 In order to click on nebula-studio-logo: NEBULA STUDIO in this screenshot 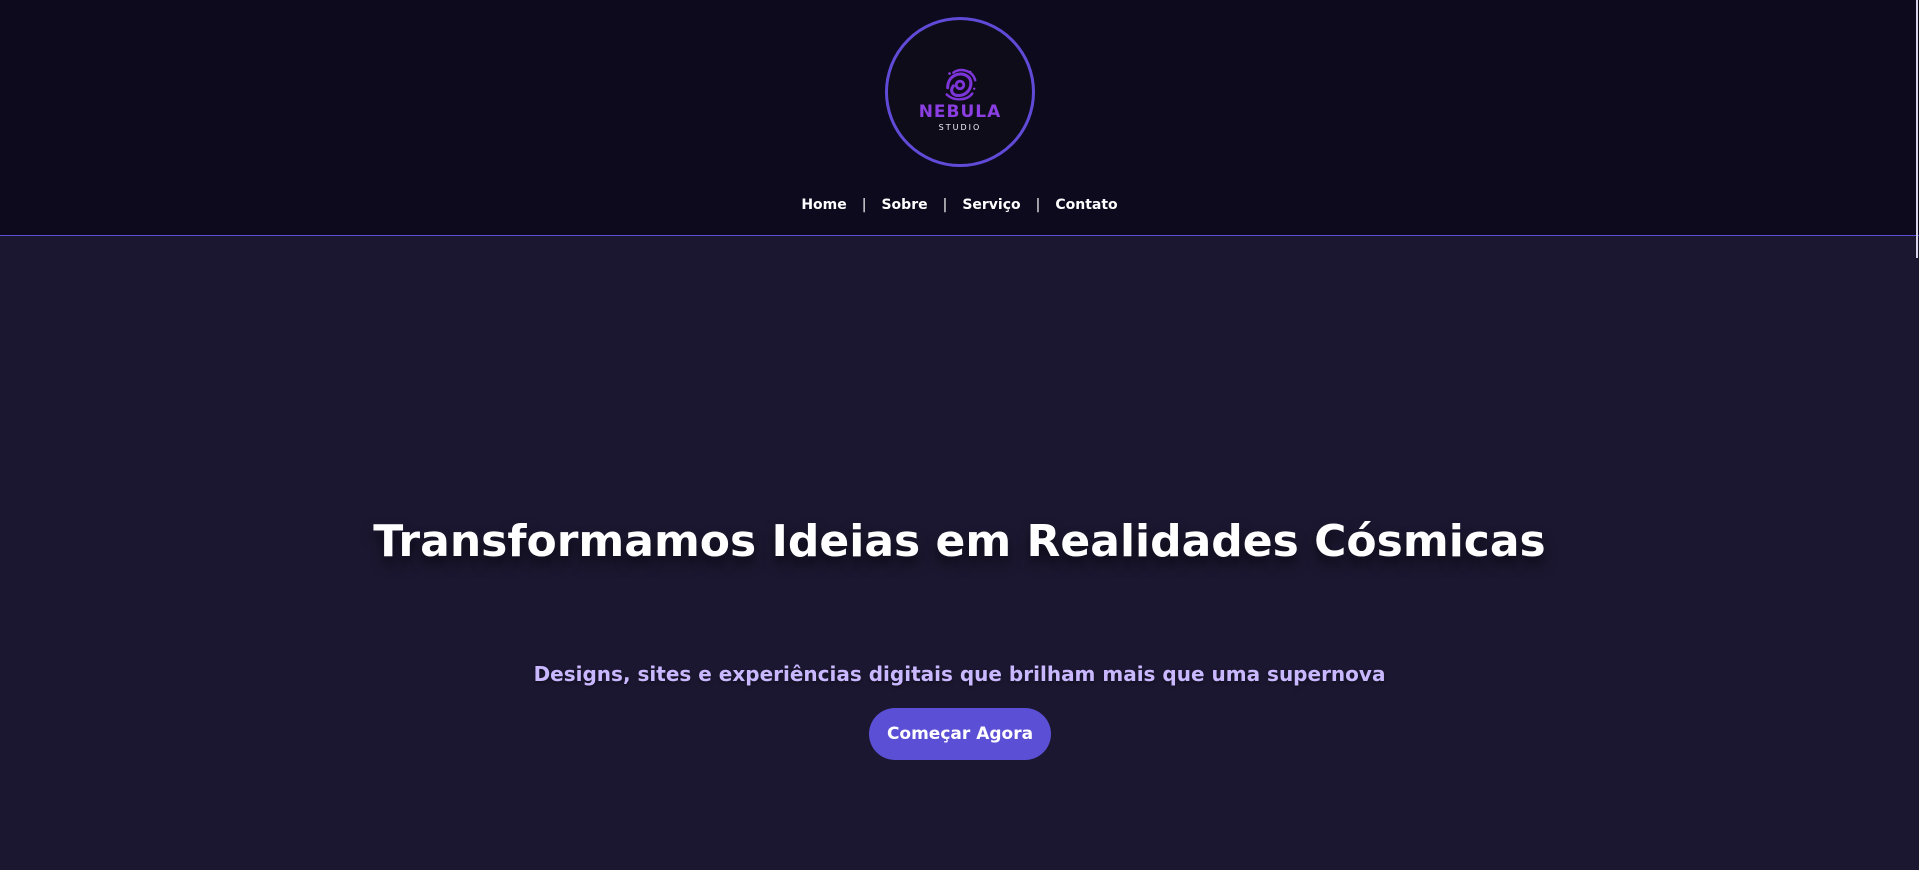, I will do `click(960, 92)`.